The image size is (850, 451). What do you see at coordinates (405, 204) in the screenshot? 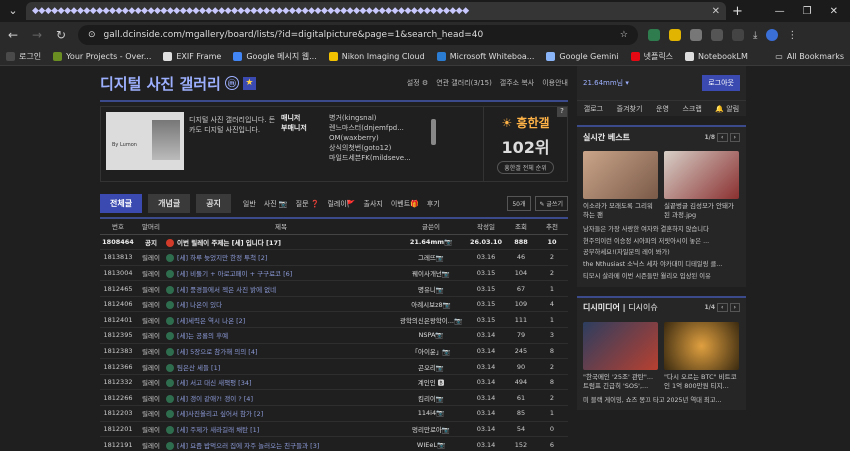
I see `head-filter: 이벤트🎁` at bounding box center [405, 204].